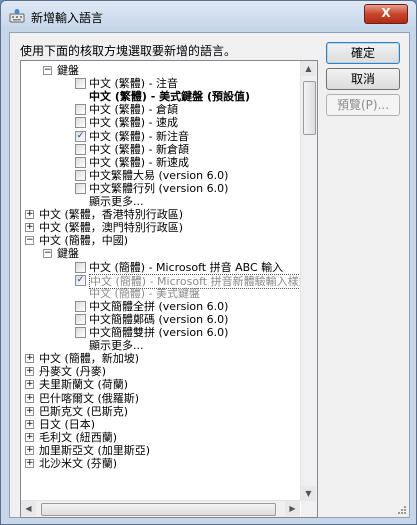 Image resolution: width=417 pixels, height=525 pixels. I want to click on tree-item-label: 巴什喀爾文 (俄羅斯), so click(89, 398).